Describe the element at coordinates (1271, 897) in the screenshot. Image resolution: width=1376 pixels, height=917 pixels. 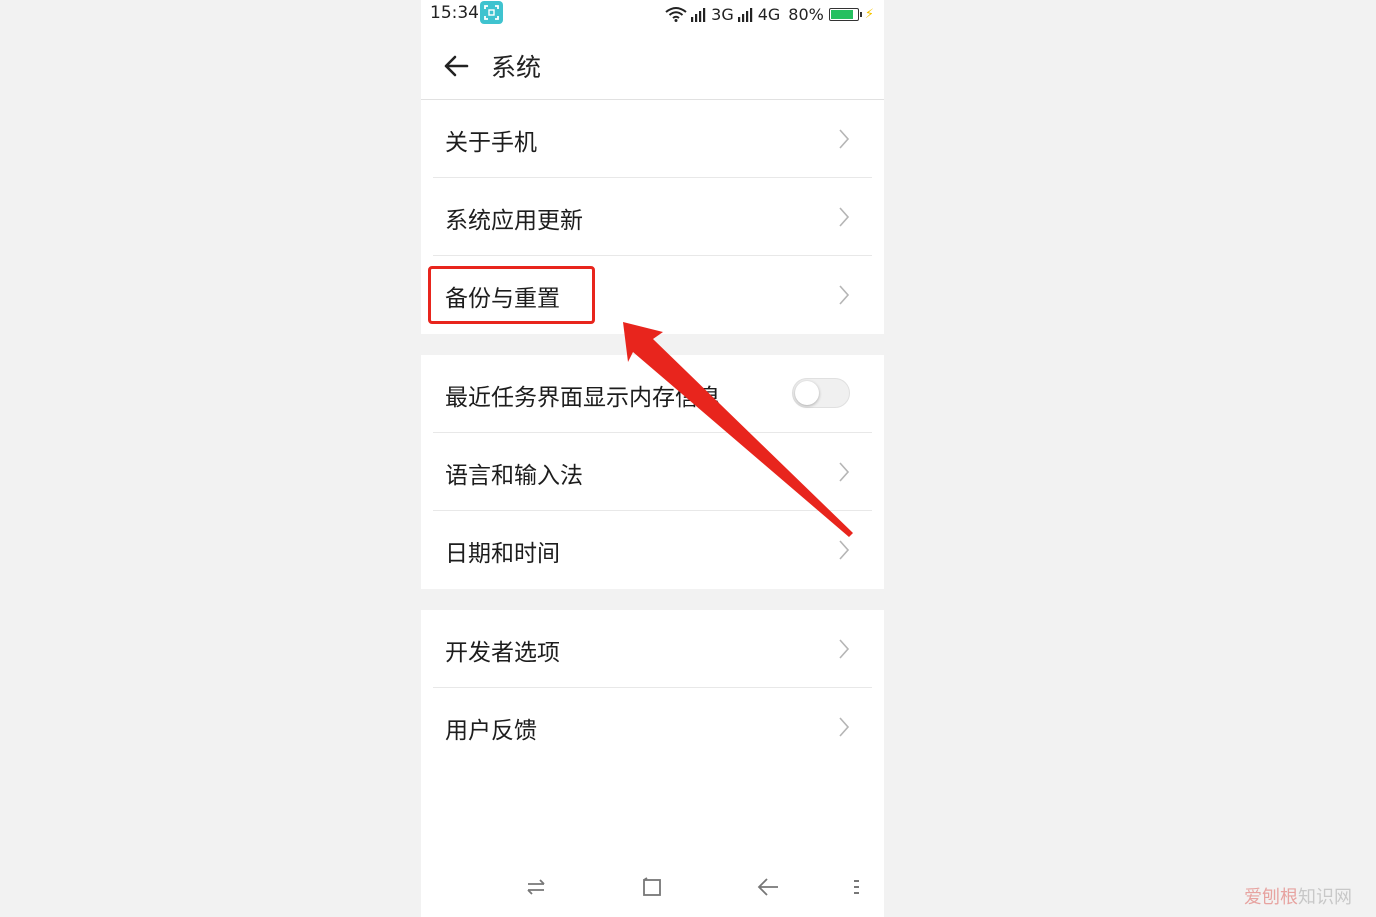
I see `watermark-red: 爱刨根` at that location.